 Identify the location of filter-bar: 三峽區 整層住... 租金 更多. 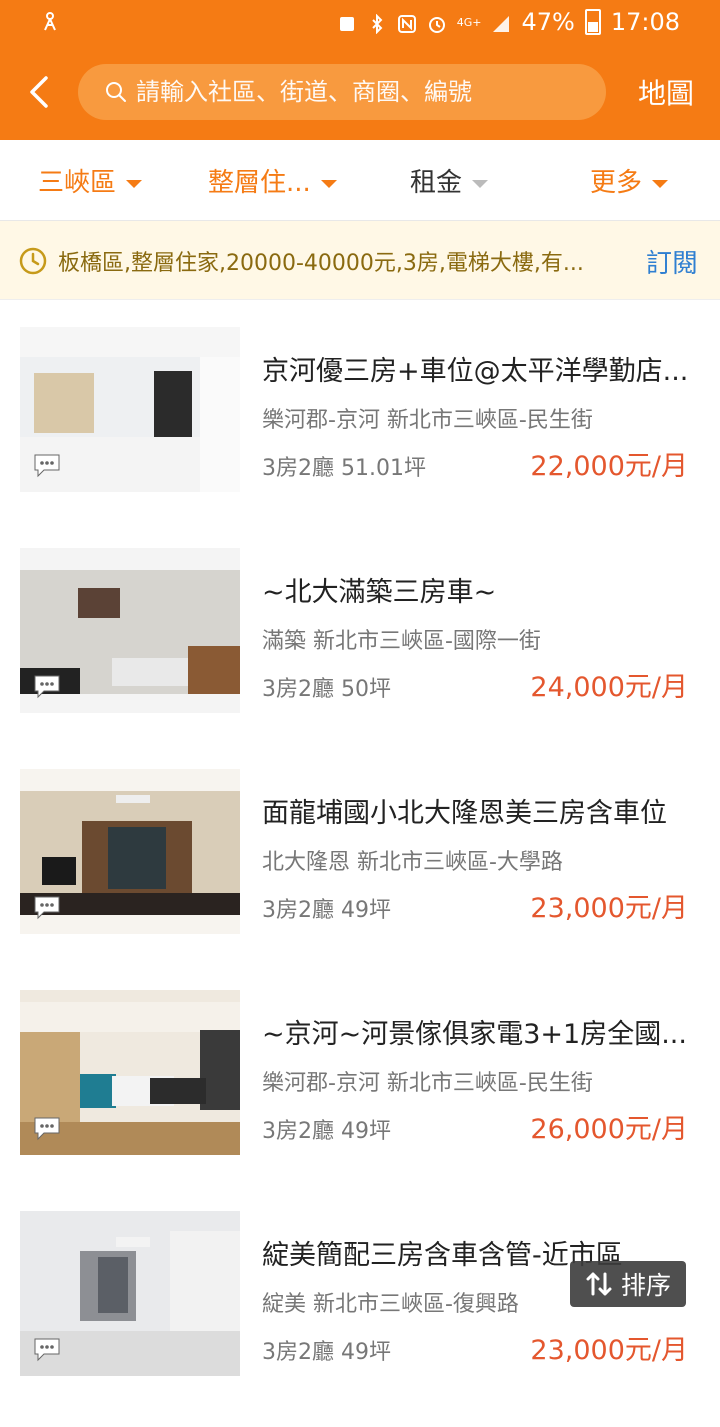
(360, 180).